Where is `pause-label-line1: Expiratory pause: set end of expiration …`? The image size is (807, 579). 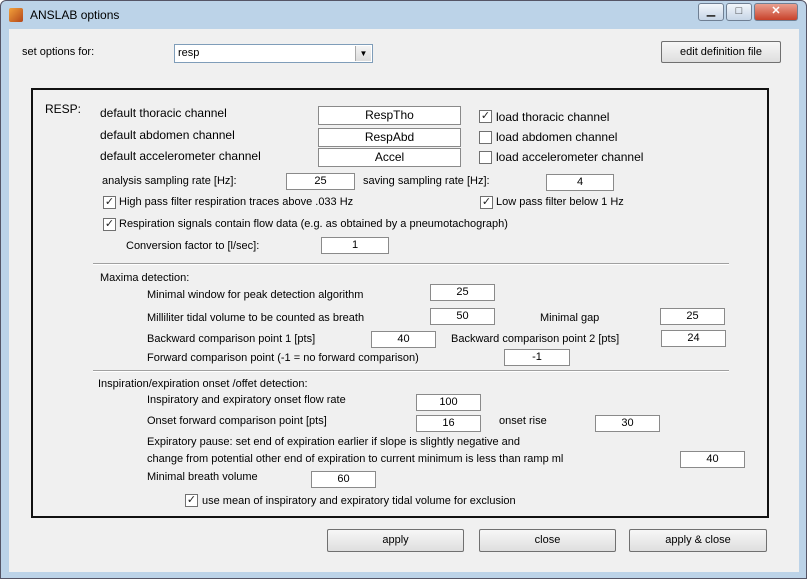 pause-label-line1: Expiratory pause: set end of expiration … is located at coordinates (333, 442).